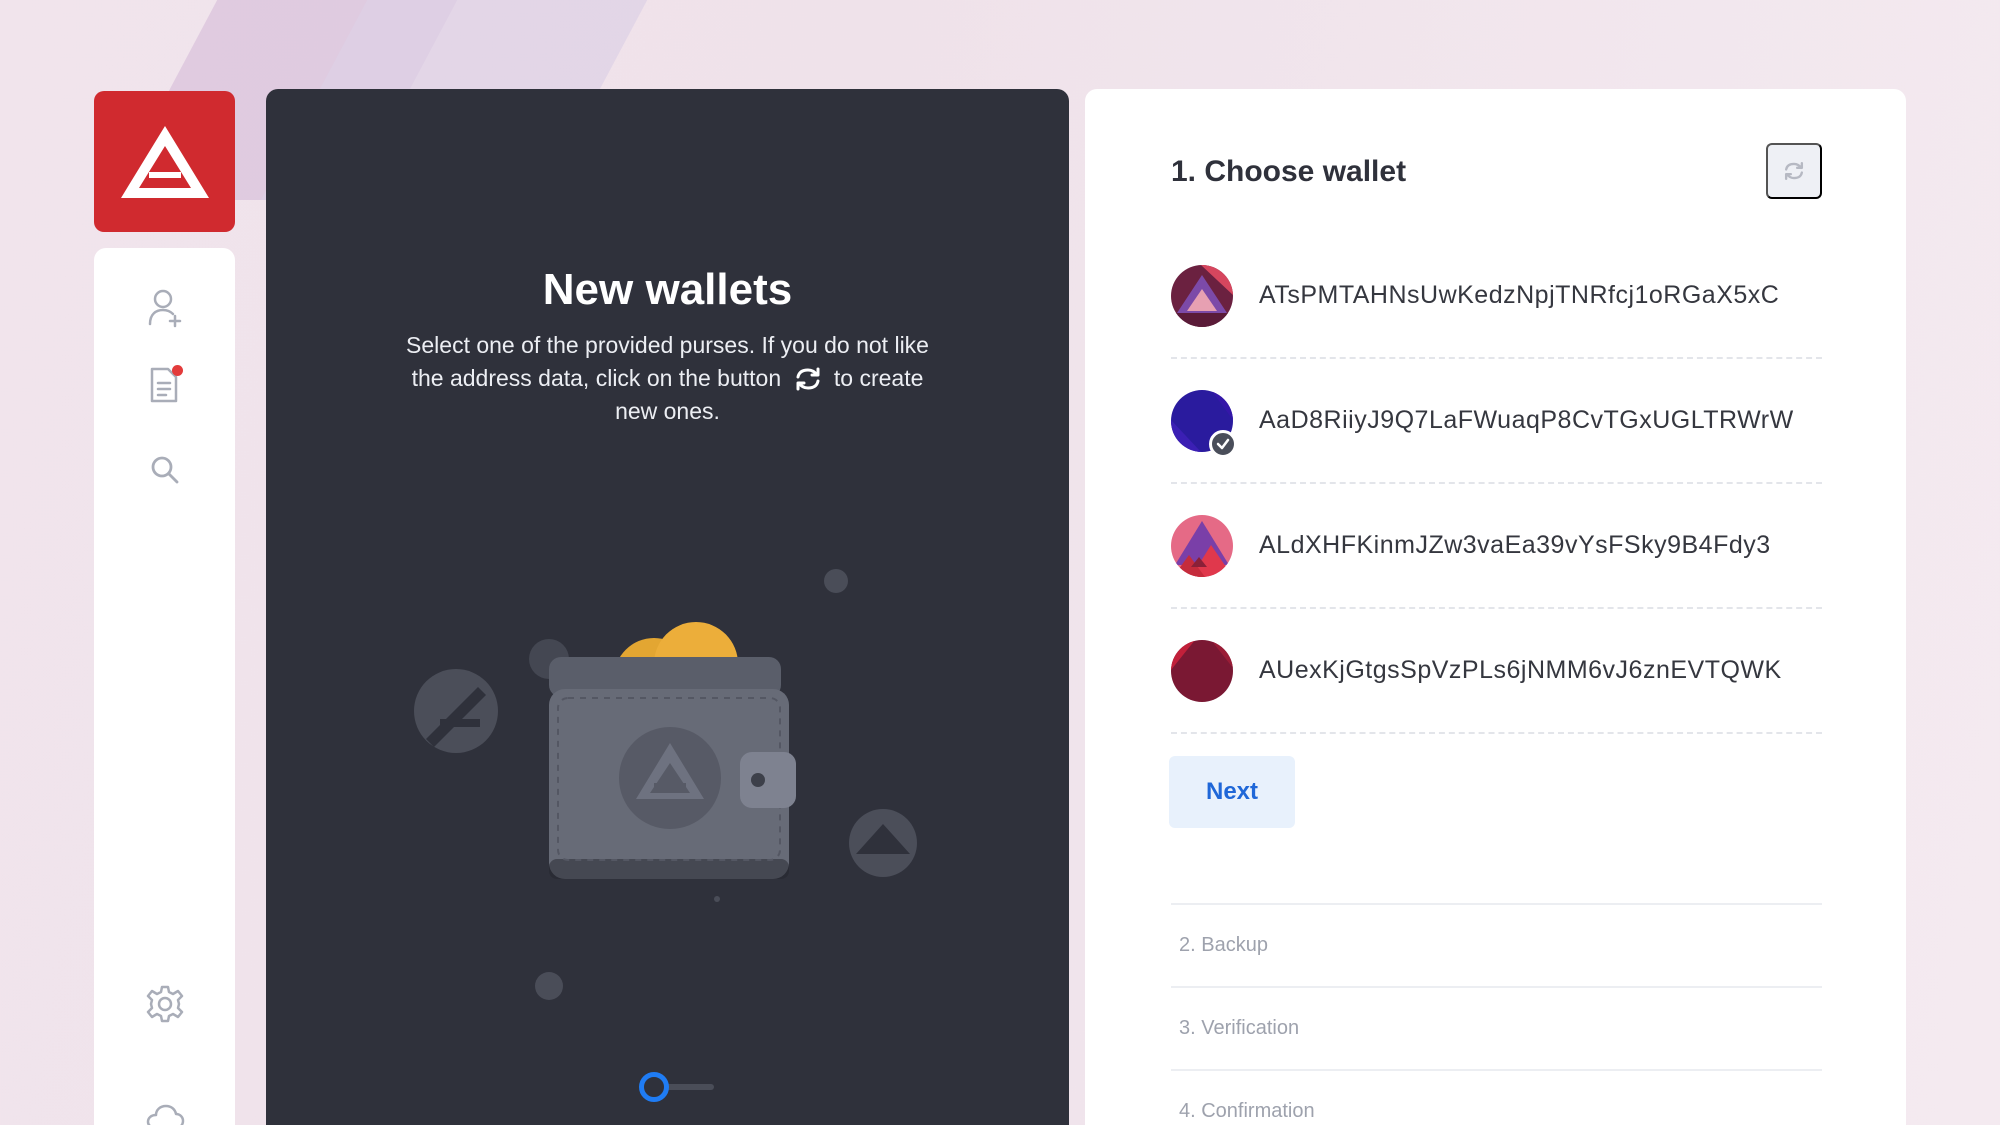 The image size is (2000, 1125). I want to click on wallet-option: ATsPMTAHNsUwKedzNpjTNRfcj1oRGaX5xC, so click(1496, 296).